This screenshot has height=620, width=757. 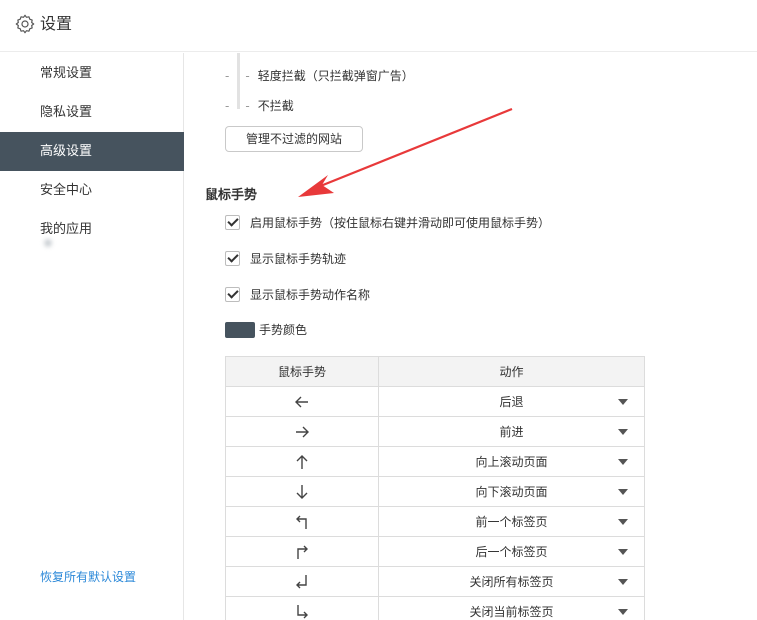 I want to click on action-value: 关闭所有标签页, so click(x=511, y=582).